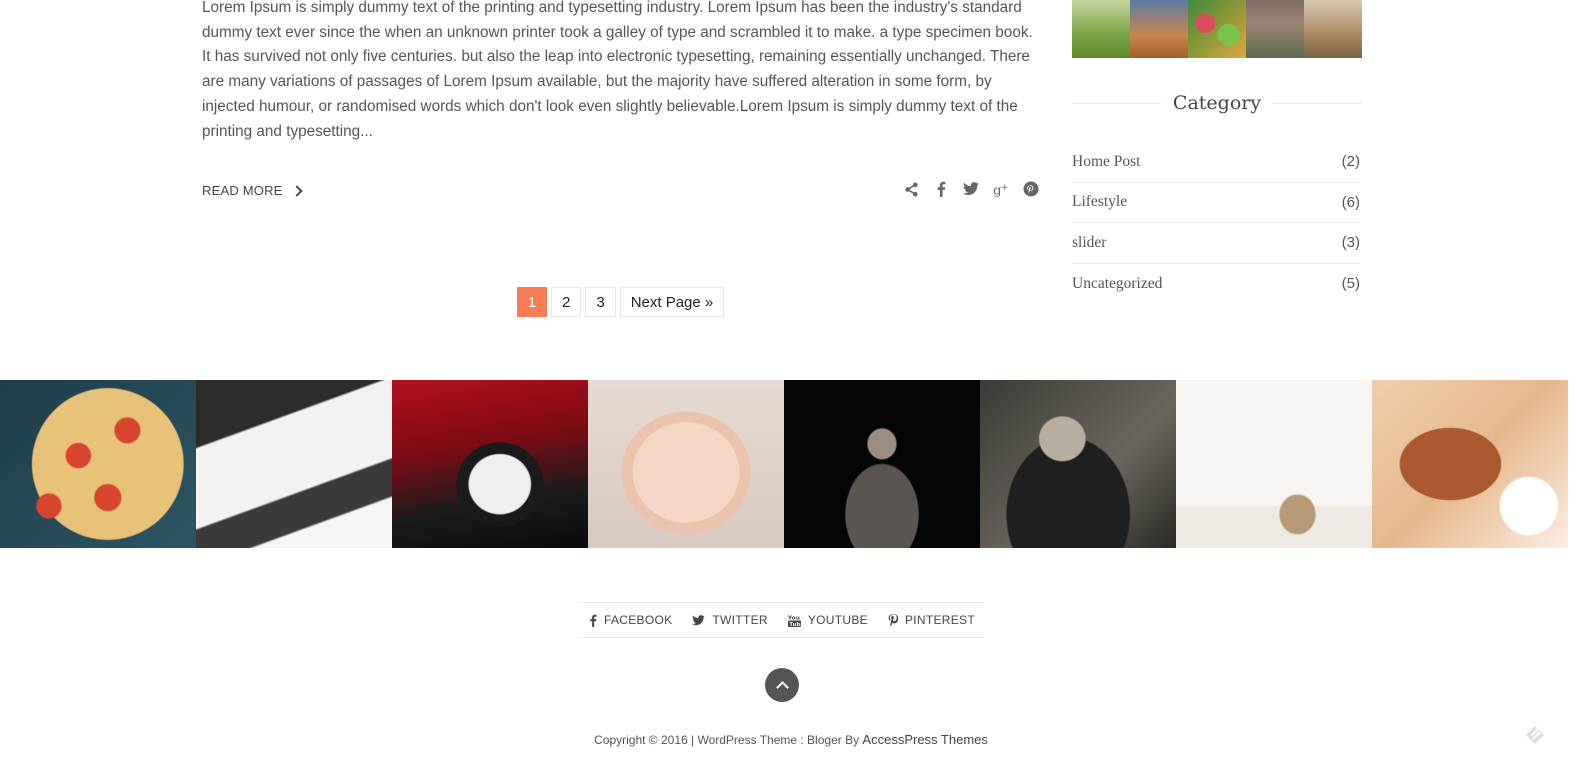 This screenshot has height=773, width=1582. What do you see at coordinates (882, 464) in the screenshot?
I see `gallery-image-man-dark` at bounding box center [882, 464].